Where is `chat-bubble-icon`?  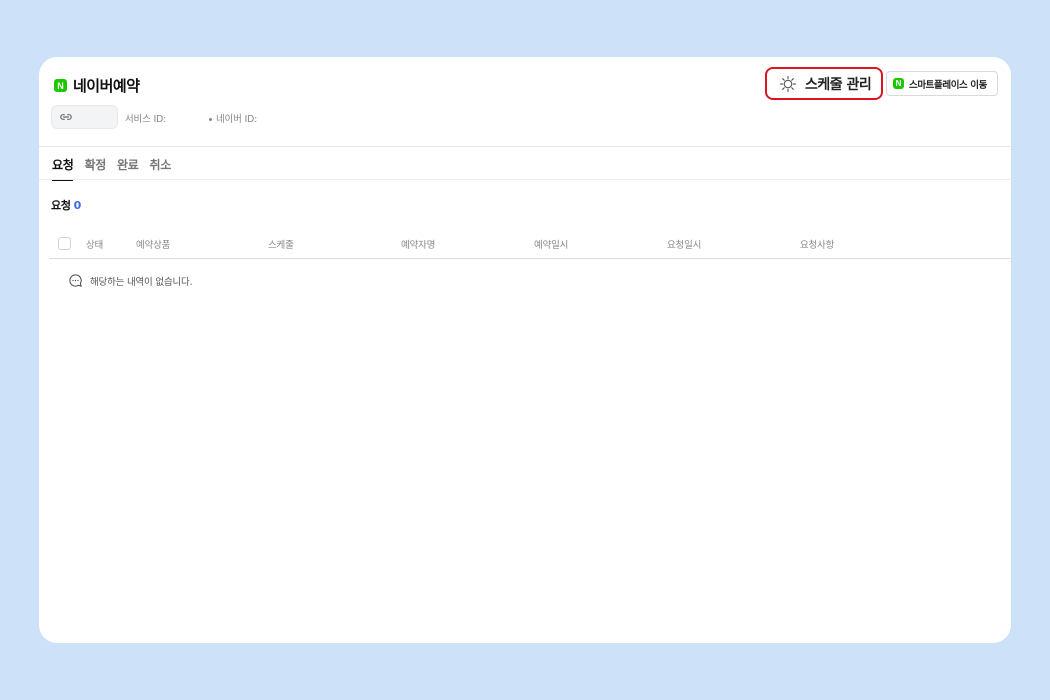
chat-bubble-icon is located at coordinates (75, 280).